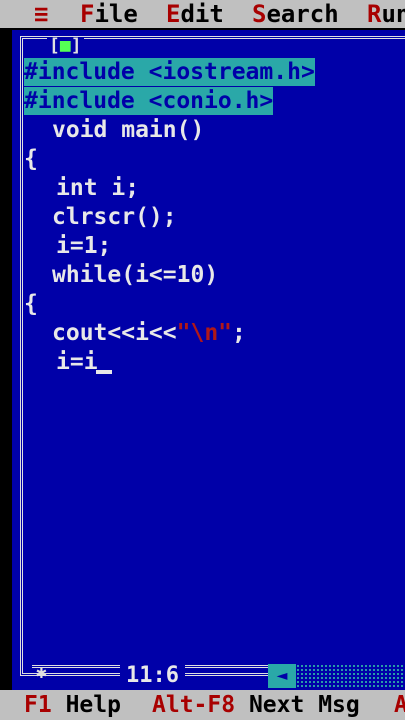 This screenshot has height=720, width=405. What do you see at coordinates (135, 275) in the screenshot?
I see `code-line-8: while(i<=10)` at bounding box center [135, 275].